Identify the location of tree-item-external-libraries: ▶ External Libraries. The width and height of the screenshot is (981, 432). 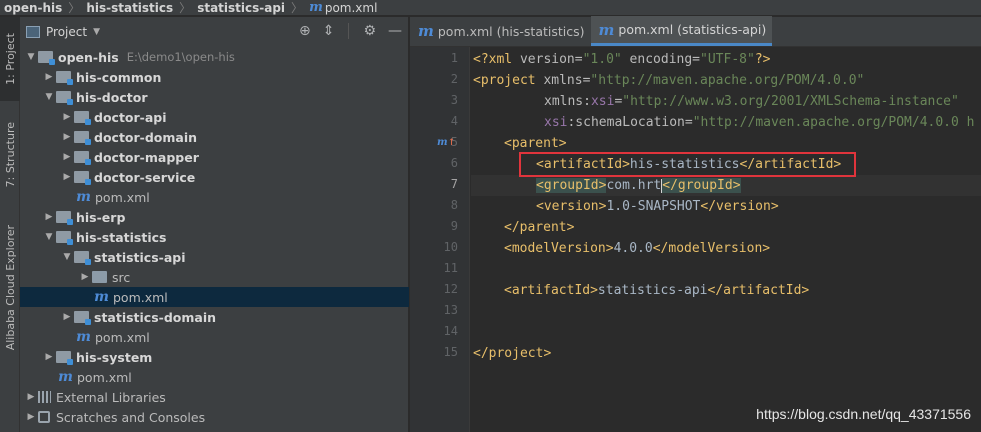
(214, 397).